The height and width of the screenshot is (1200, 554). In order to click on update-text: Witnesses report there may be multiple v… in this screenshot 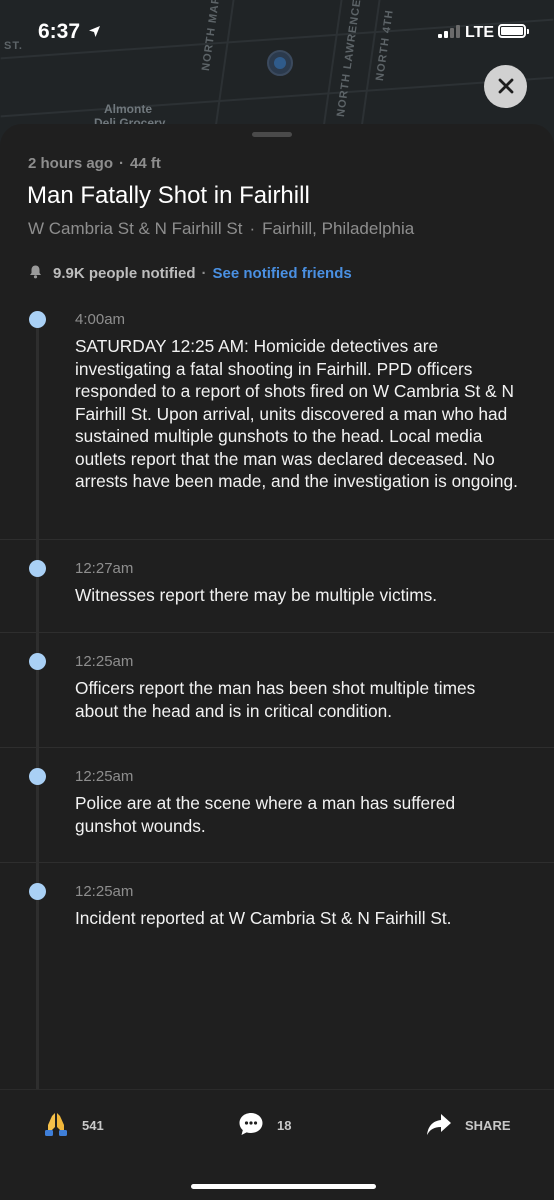, I will do `click(256, 595)`.